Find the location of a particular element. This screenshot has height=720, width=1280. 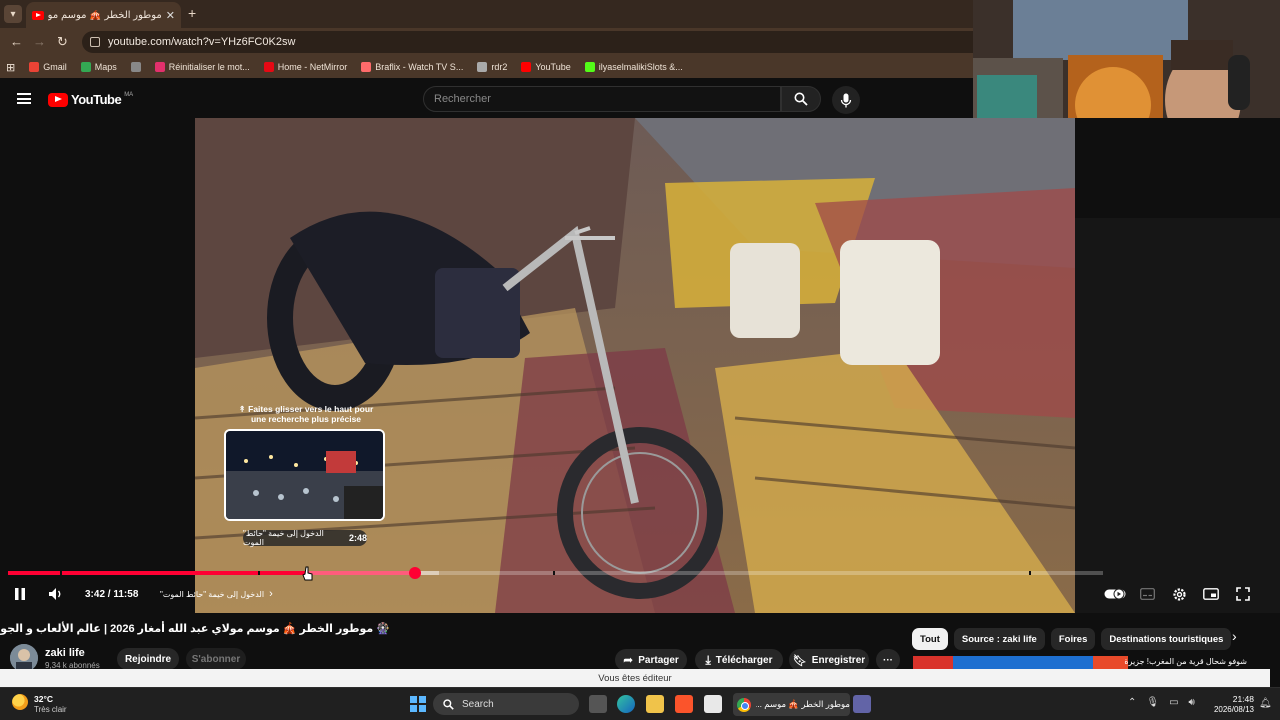

miniplayer-button is located at coordinates (1211, 594).